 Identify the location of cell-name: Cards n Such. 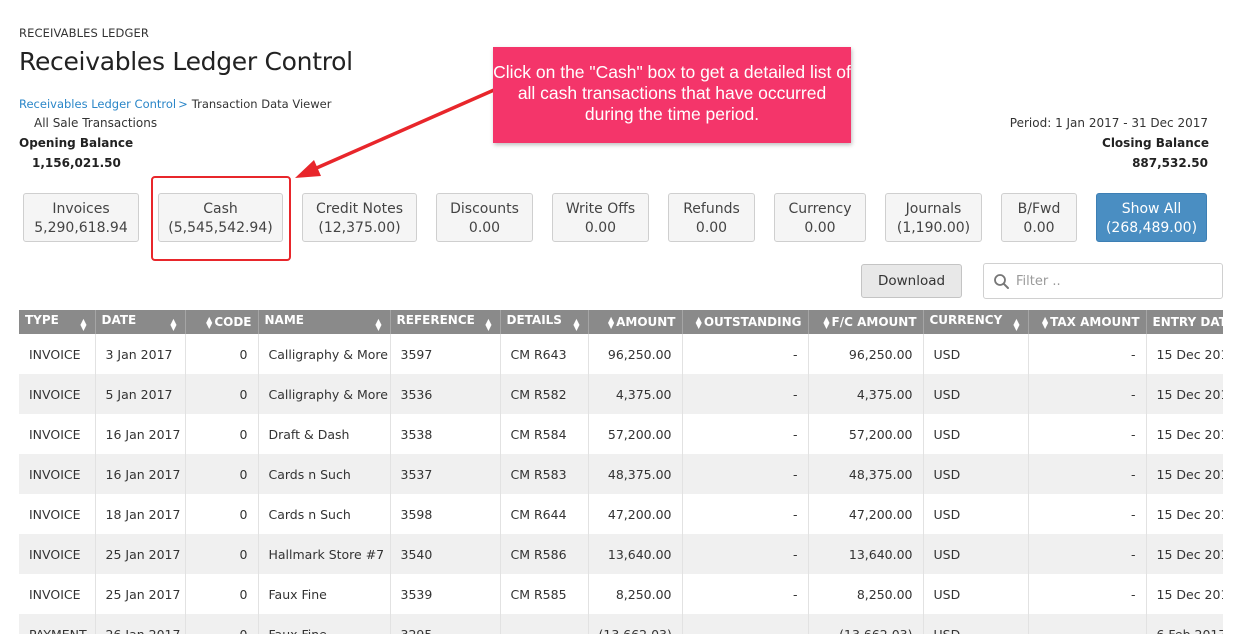
(324, 514).